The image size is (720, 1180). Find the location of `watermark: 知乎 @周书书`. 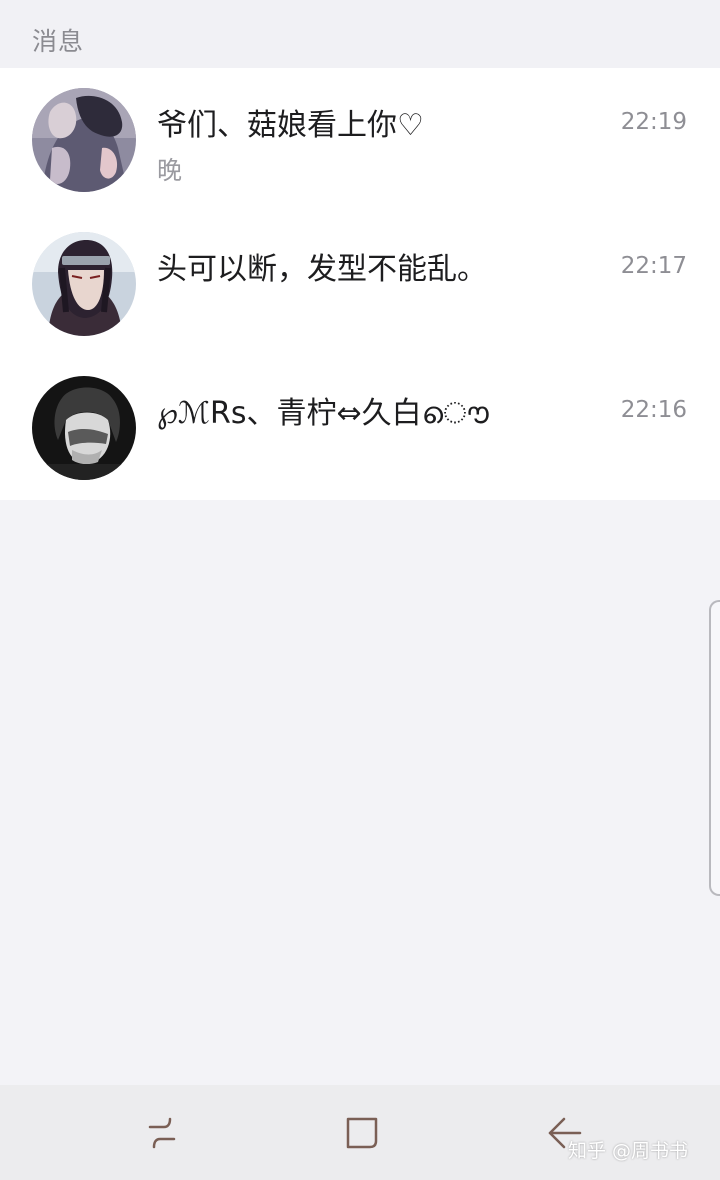

watermark: 知乎 @周书书 is located at coordinates (628, 1151).